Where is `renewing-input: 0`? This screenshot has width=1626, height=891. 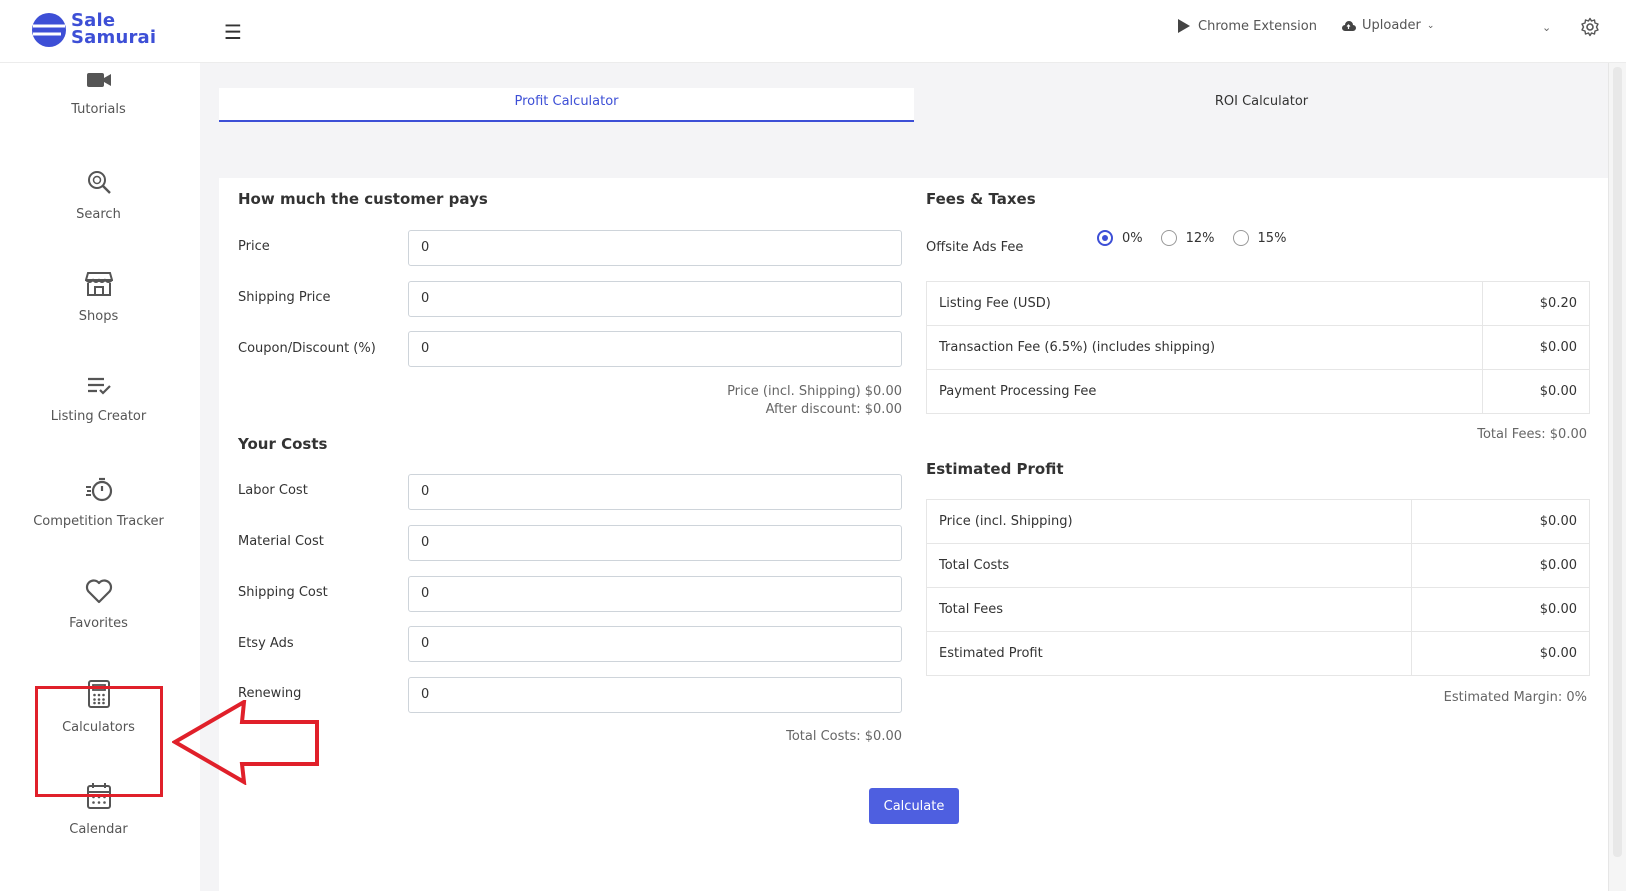
renewing-input: 0 is located at coordinates (655, 695).